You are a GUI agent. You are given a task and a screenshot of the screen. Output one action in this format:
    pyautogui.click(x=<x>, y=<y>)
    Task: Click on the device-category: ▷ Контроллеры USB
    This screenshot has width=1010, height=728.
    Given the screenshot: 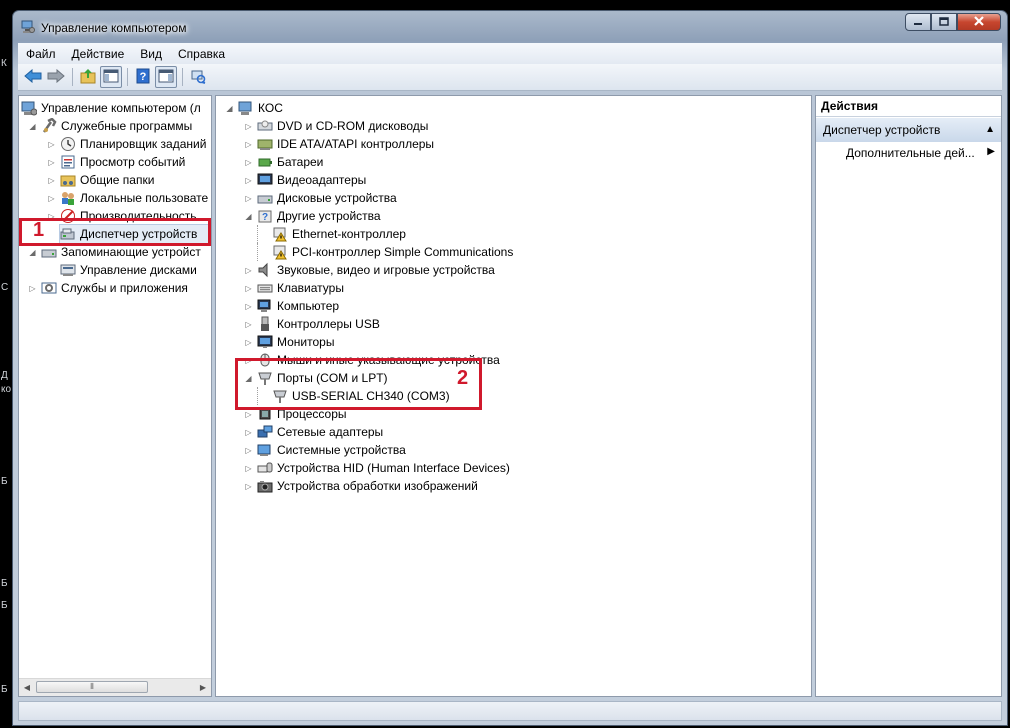 What is the action you would take?
    pyautogui.click(x=311, y=324)
    